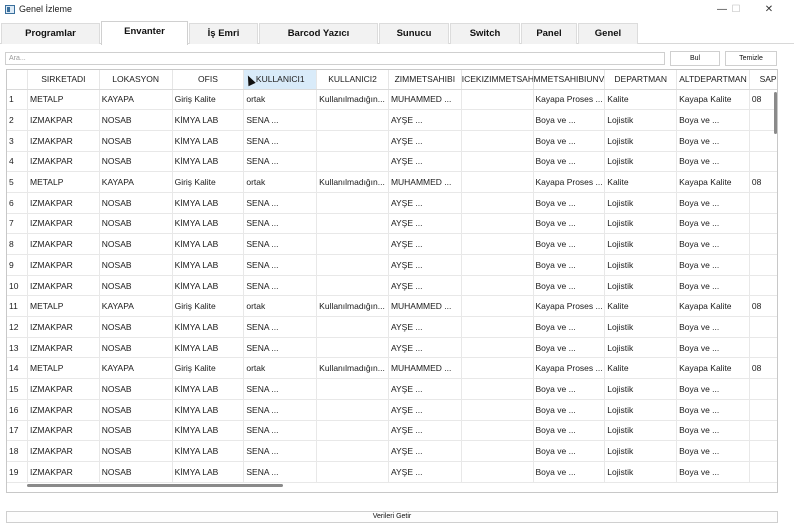 This screenshot has width=794, height=523. What do you see at coordinates (497, 80) in the screenshot?
I see `column-header-icekizimmetsah: ICEKIZIMMETSAH` at bounding box center [497, 80].